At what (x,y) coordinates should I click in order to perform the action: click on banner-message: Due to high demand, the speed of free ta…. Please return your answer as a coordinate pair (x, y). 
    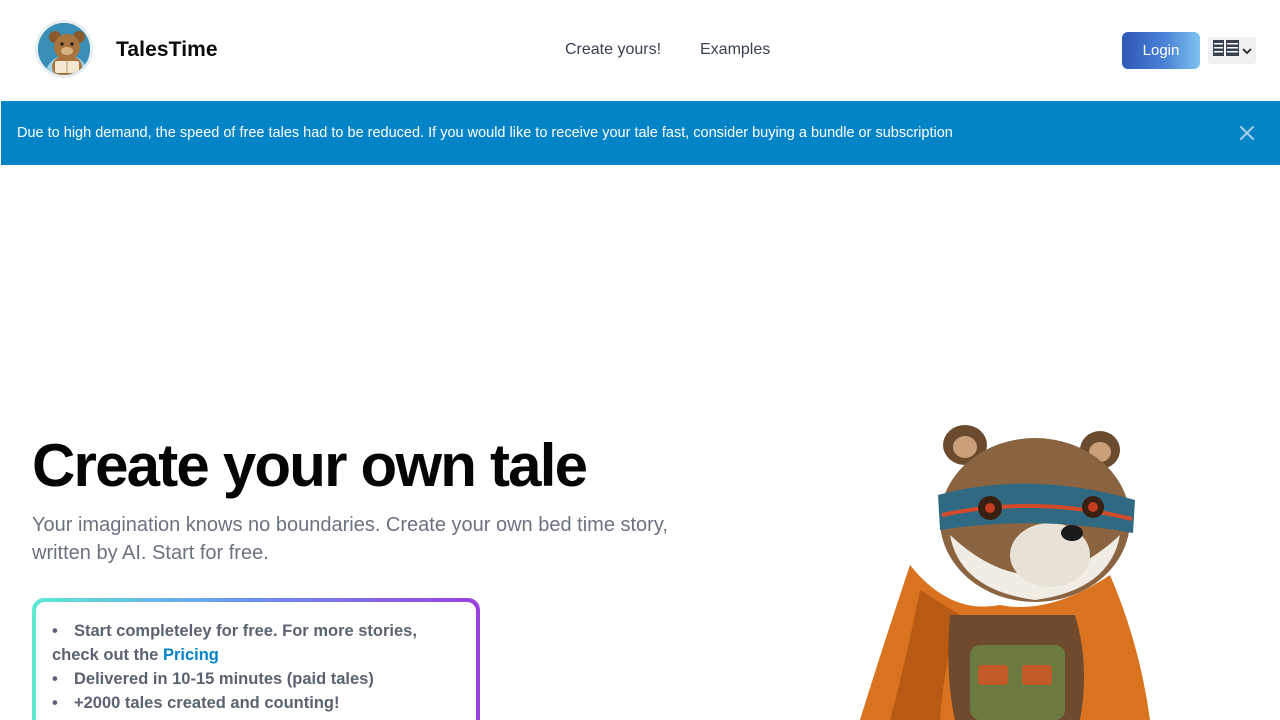
    Looking at the image, I should click on (485, 133).